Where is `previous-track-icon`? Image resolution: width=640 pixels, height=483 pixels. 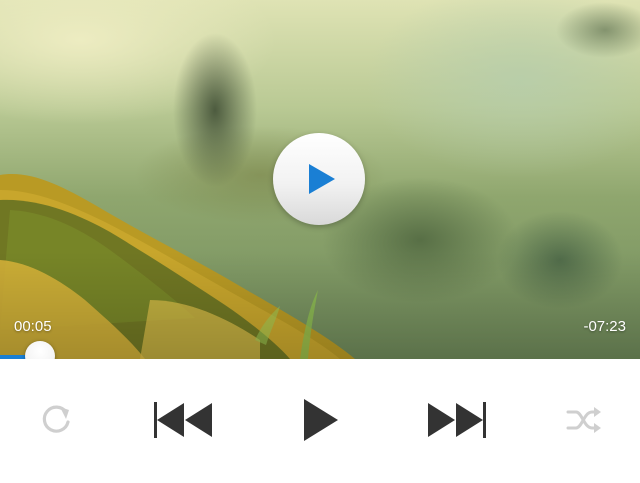 previous-track-icon is located at coordinates (183, 420).